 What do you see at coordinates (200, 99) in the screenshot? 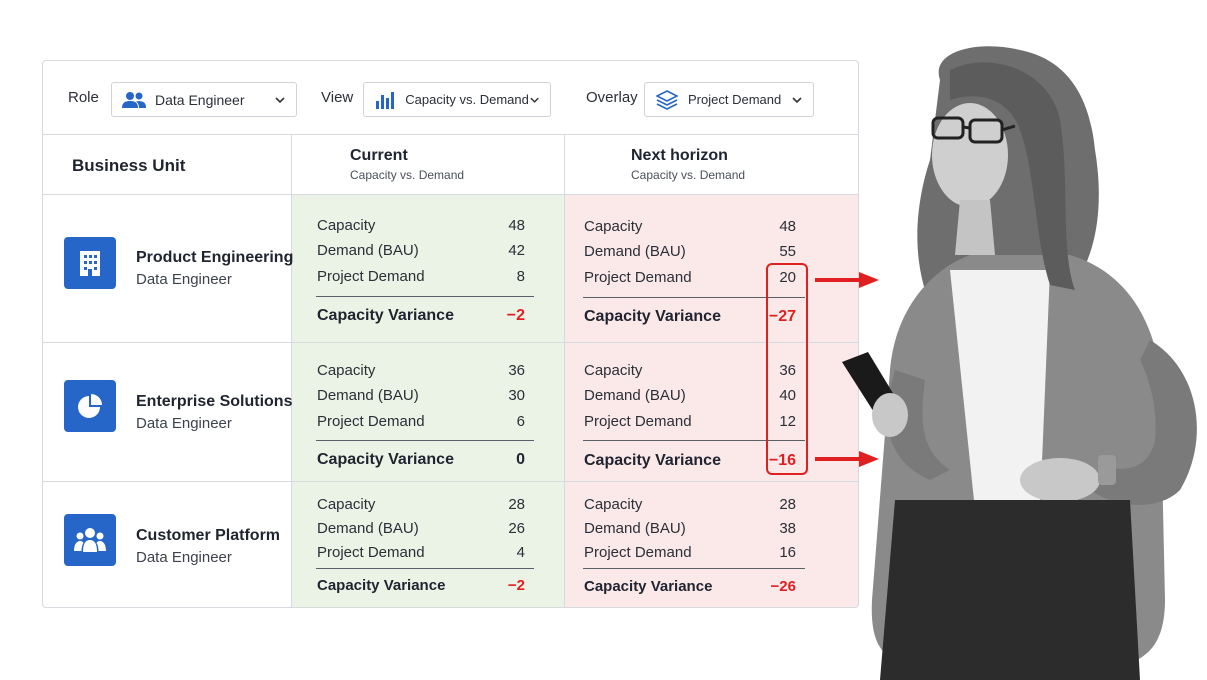
I see `role-select-value: Data Engineer` at bounding box center [200, 99].